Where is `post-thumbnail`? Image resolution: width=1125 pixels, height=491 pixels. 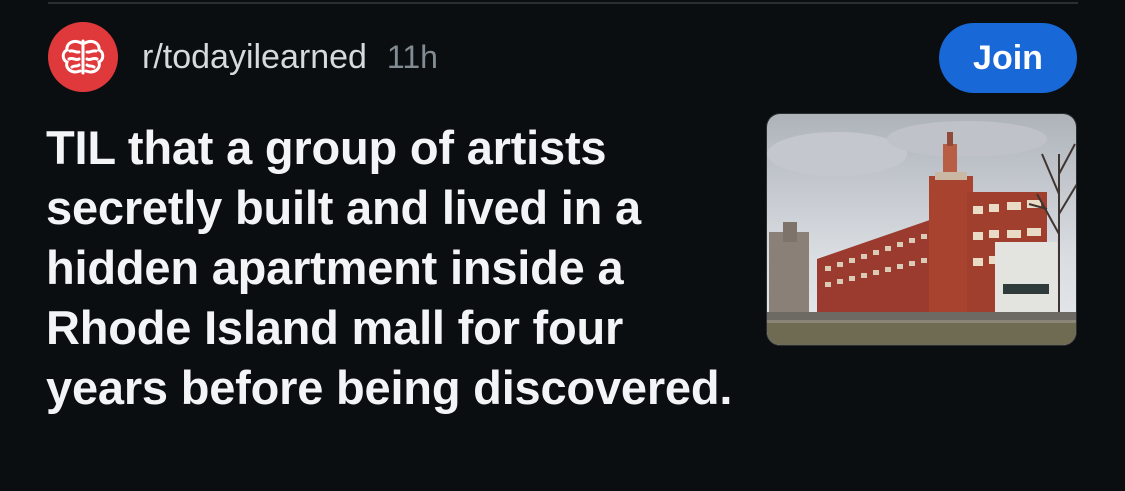
post-thumbnail is located at coordinates (921, 229).